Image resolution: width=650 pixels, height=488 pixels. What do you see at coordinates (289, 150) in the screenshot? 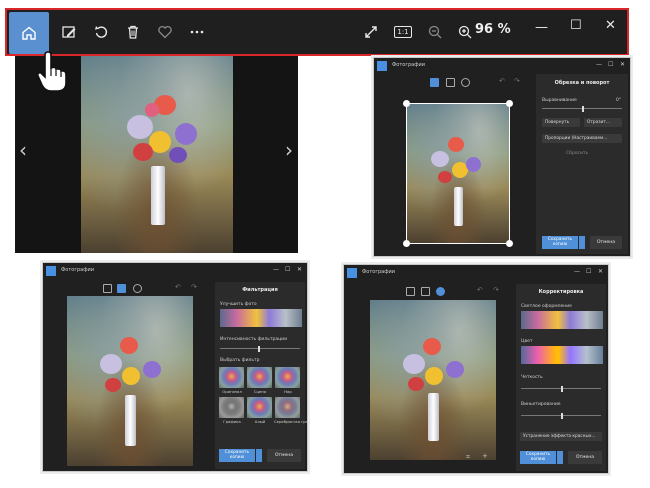
I see `next-photo-button: ›` at bounding box center [289, 150].